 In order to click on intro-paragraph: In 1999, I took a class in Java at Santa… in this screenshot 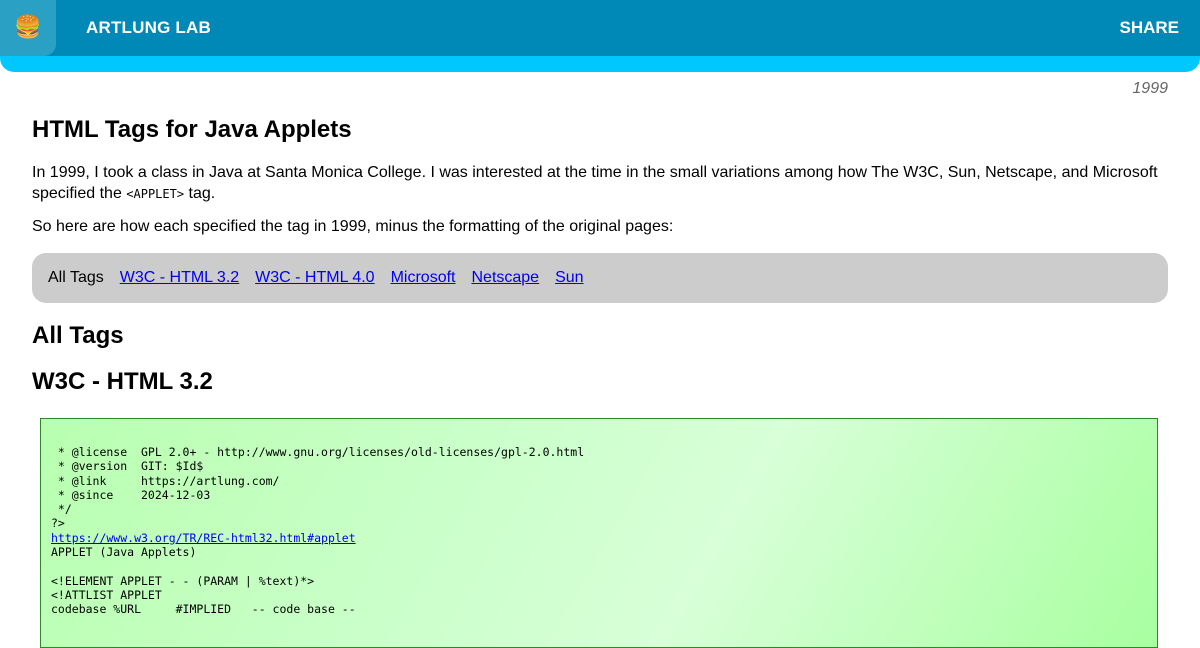, I will do `click(600, 184)`.